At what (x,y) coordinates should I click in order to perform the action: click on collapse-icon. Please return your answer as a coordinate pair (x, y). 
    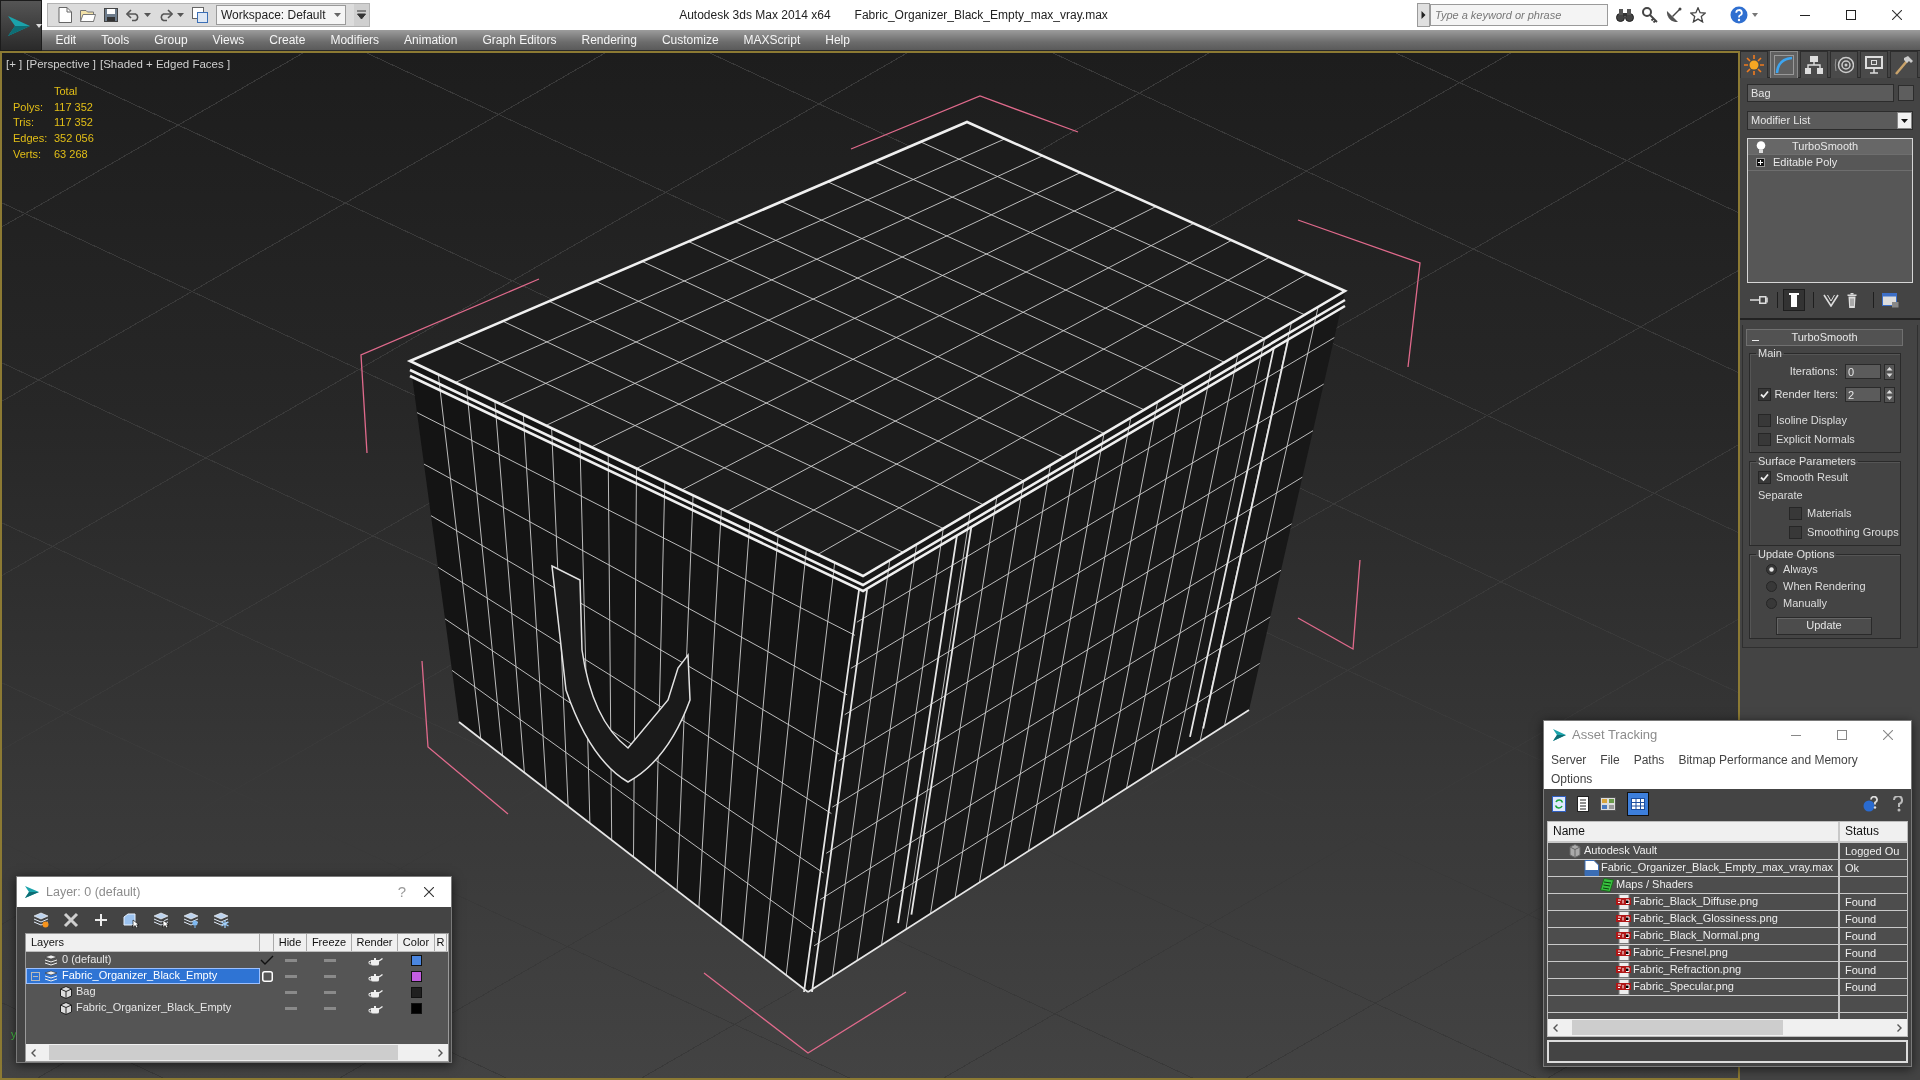
    Looking at the image, I should click on (1755, 340).